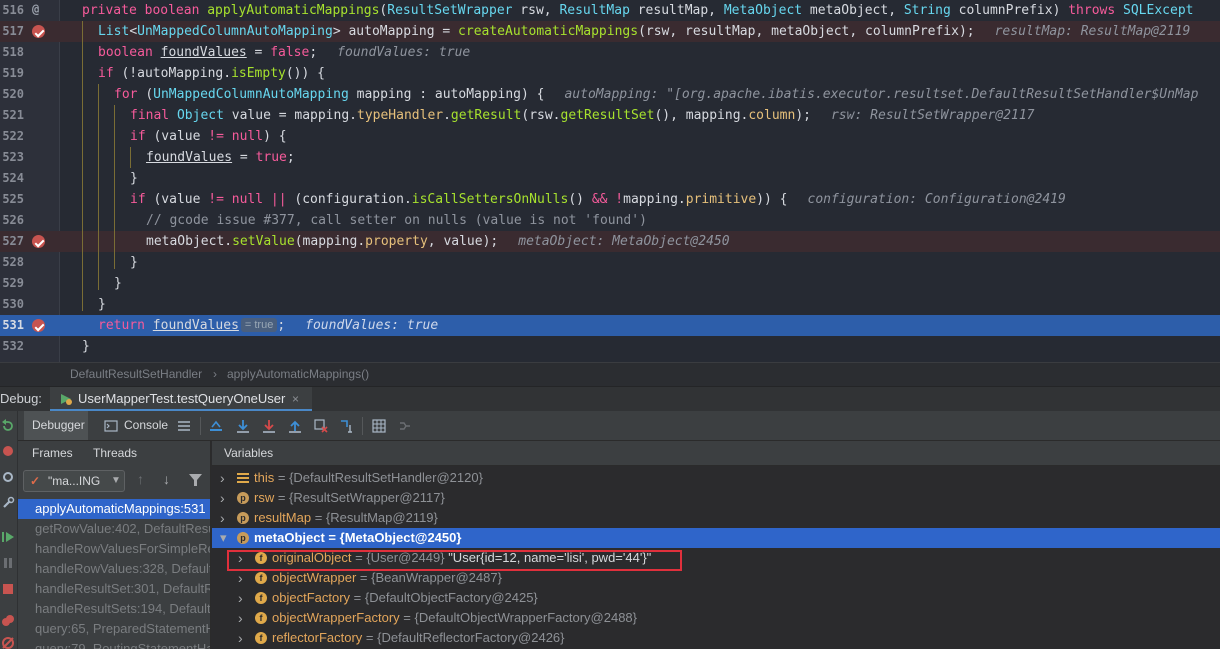  Describe the element at coordinates (140, 479) in the screenshot. I see `arrow-up-icon: ↑` at that location.